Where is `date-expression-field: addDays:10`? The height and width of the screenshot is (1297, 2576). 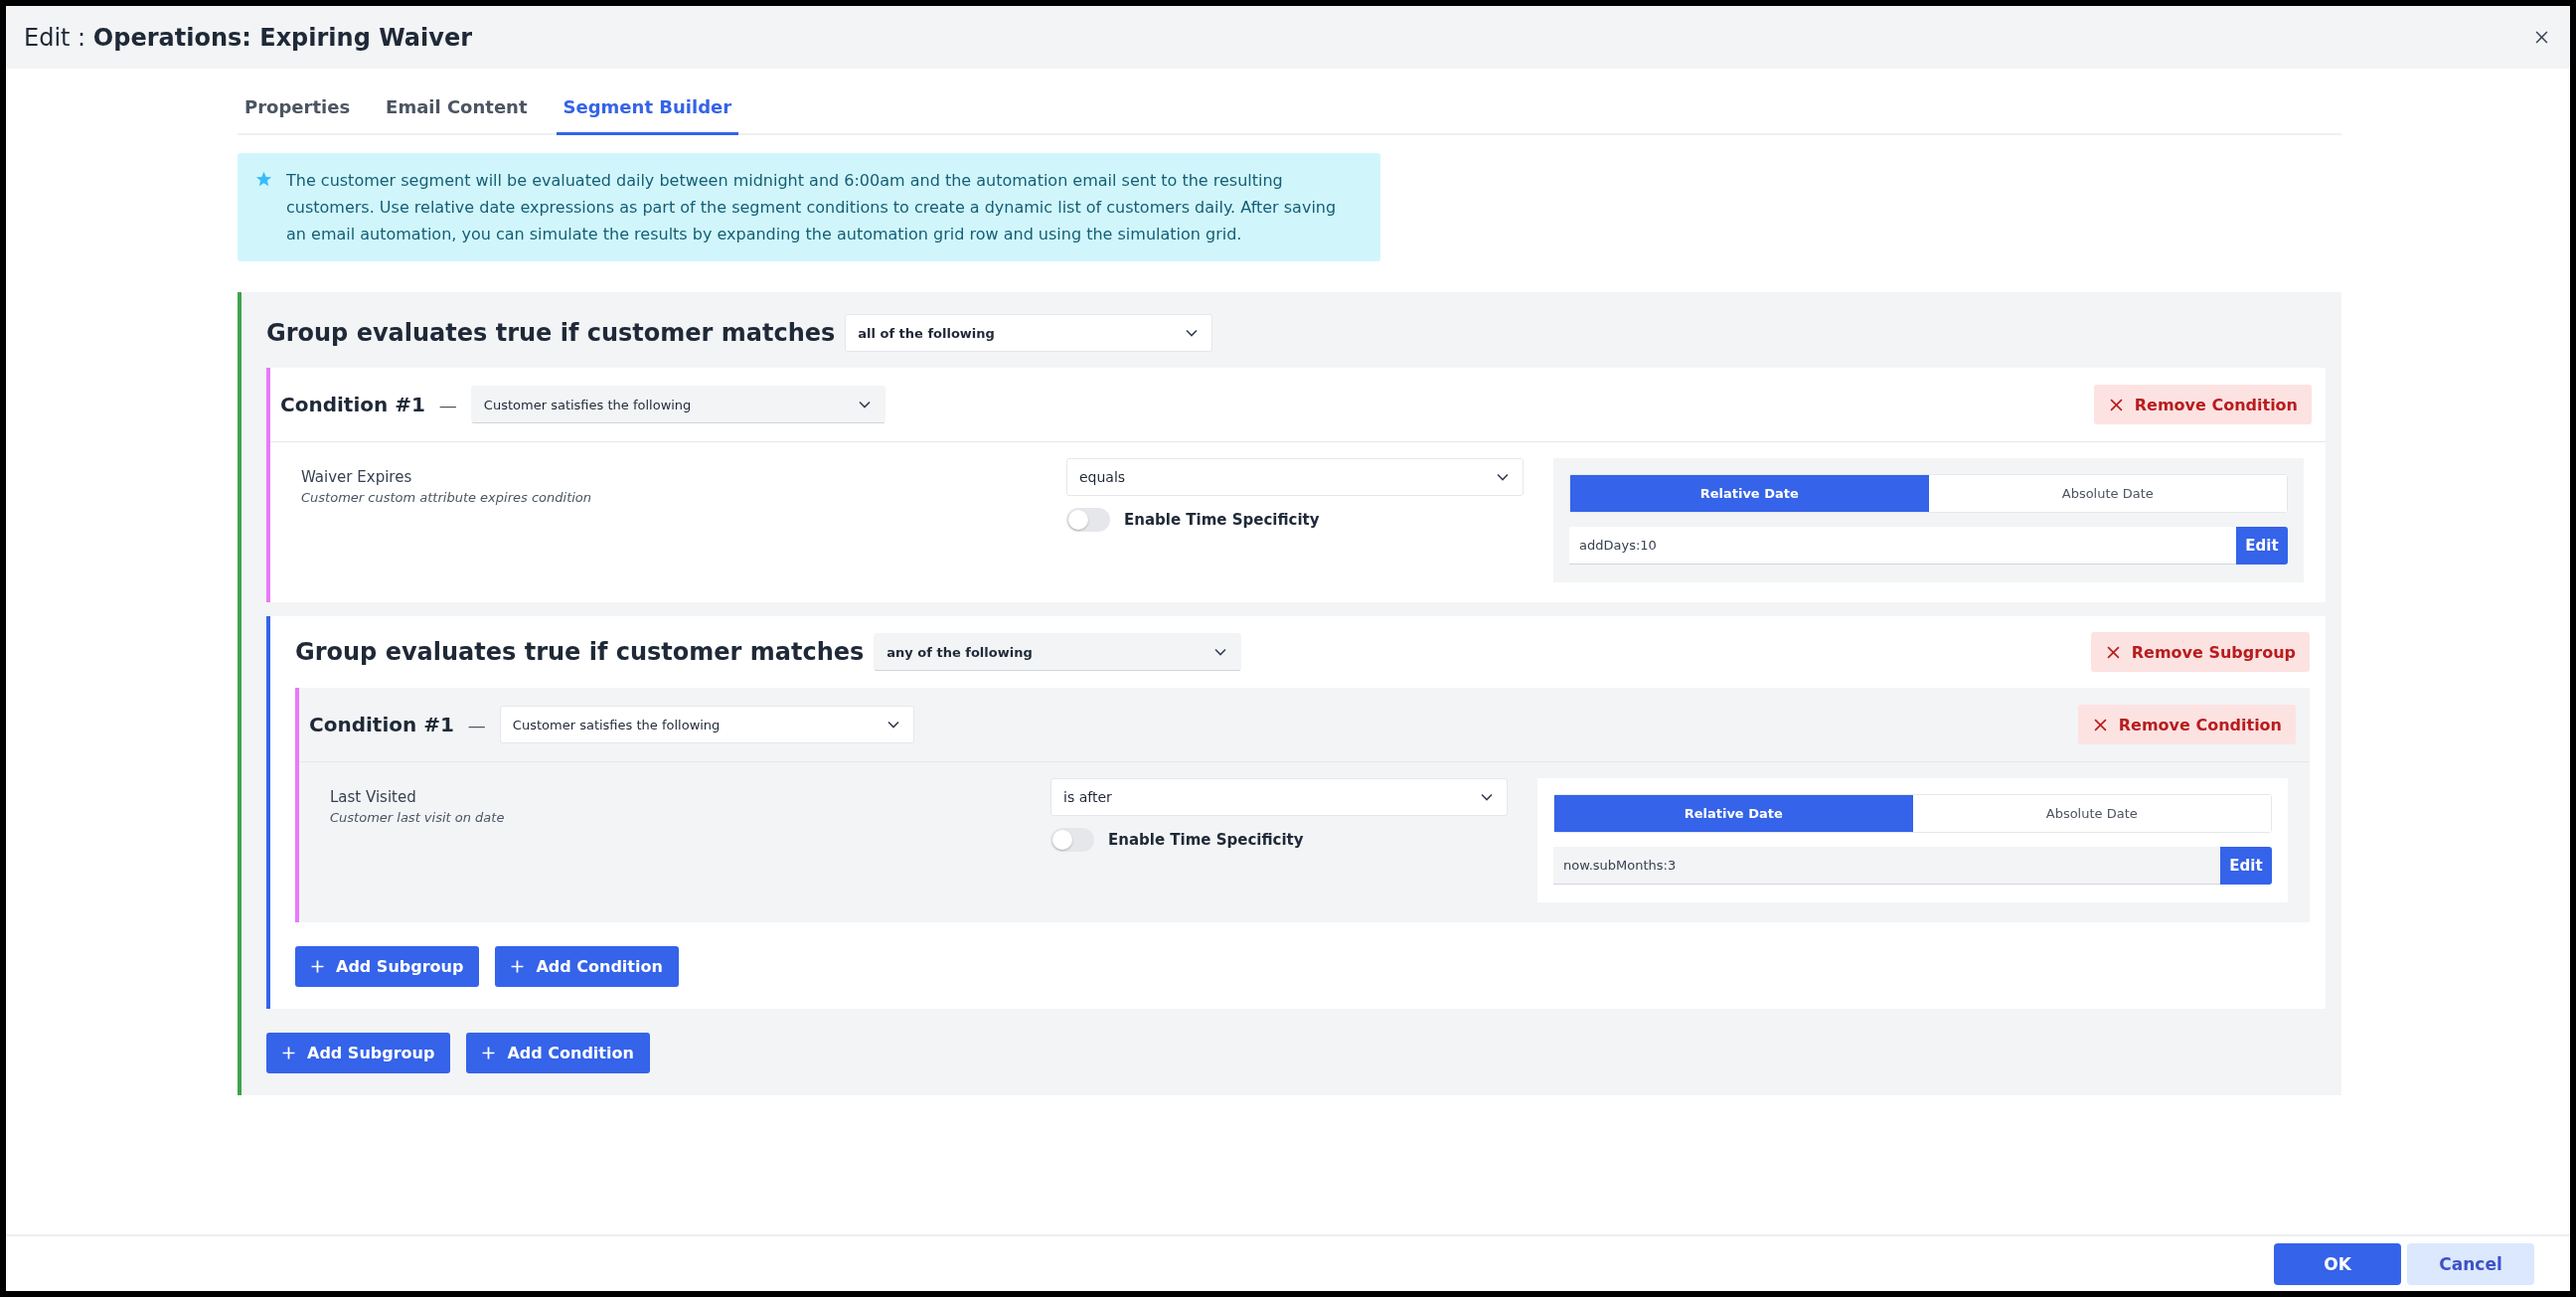
date-expression-field: addDays:10 is located at coordinates (1902, 546).